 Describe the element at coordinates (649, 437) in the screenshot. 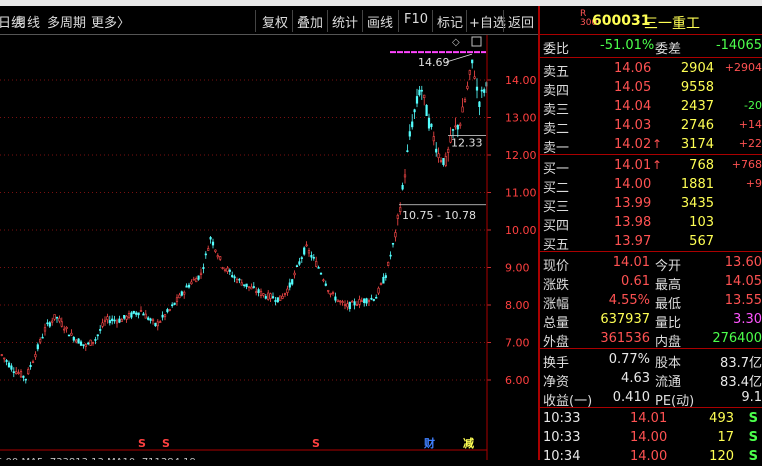

I see `tick-price: 14.00` at that location.